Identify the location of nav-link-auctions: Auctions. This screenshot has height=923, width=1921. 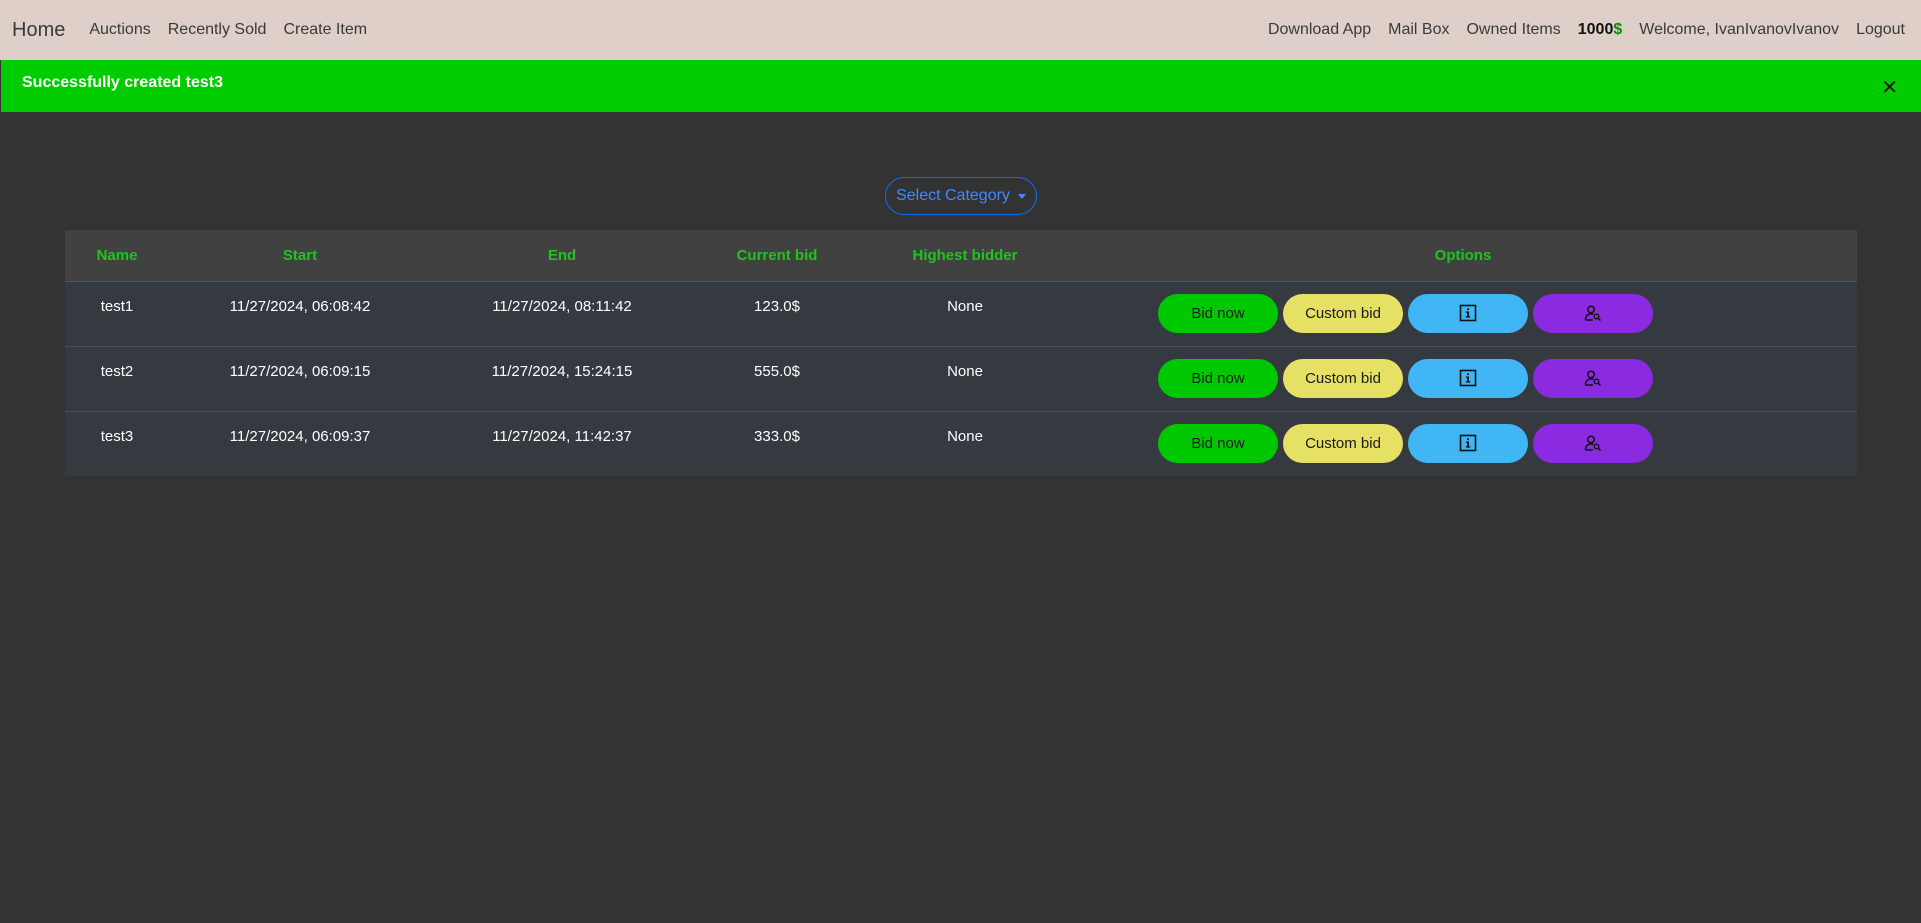
(119, 30).